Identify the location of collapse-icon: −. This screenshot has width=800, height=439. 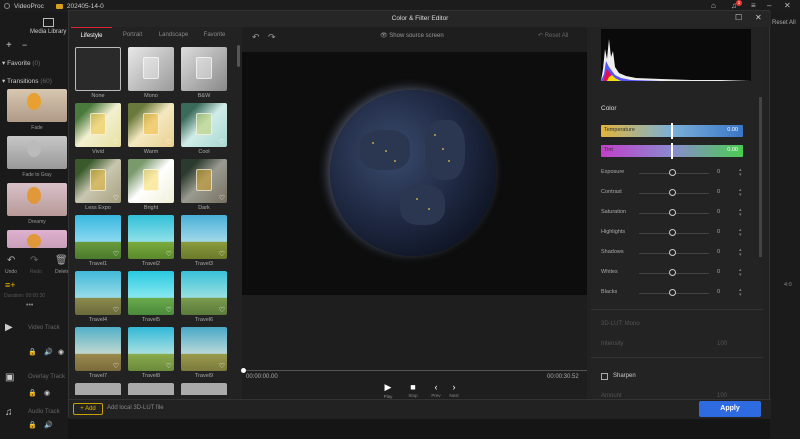
(24, 45).